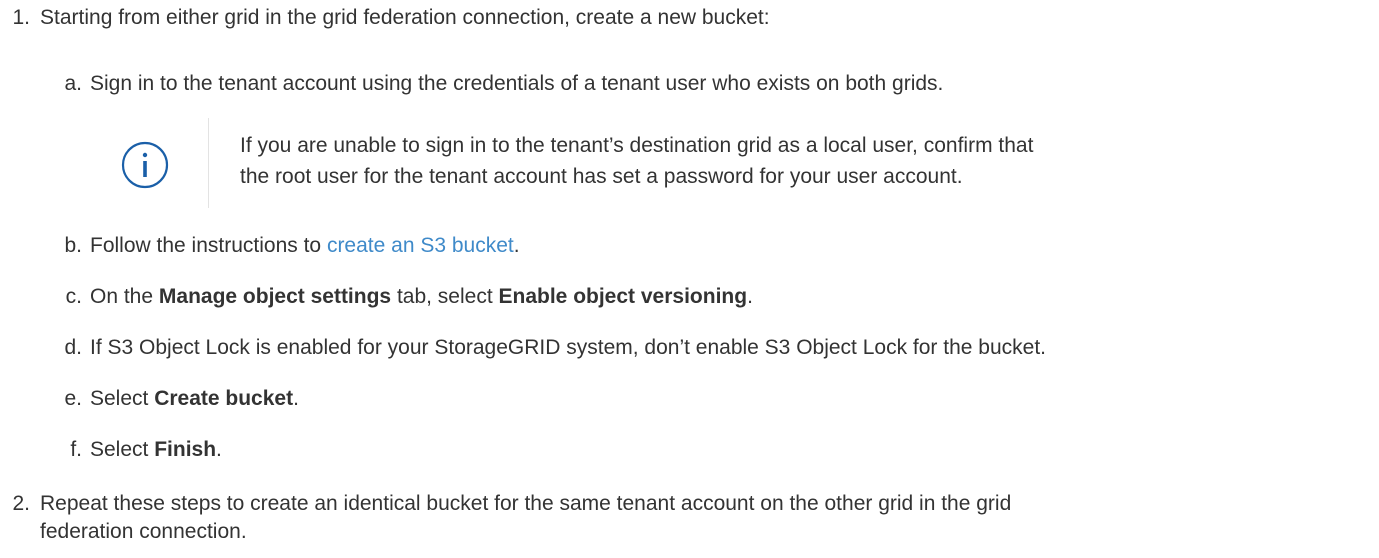 The width and height of the screenshot is (1379, 558). I want to click on text-prefix: On the, so click(124, 296).